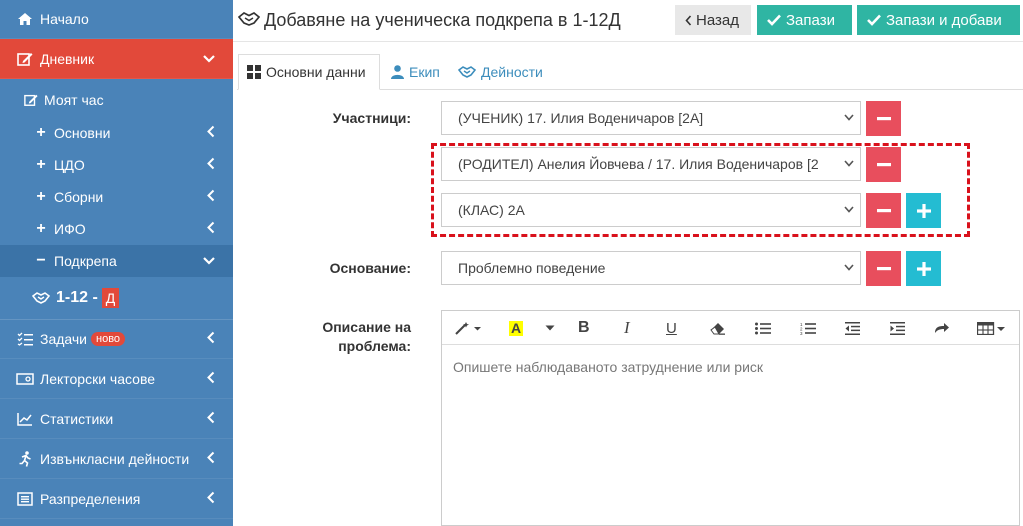 The width and height of the screenshot is (1023, 526). What do you see at coordinates (316, 72) in the screenshot?
I see `tab-label: Основни данни` at bounding box center [316, 72].